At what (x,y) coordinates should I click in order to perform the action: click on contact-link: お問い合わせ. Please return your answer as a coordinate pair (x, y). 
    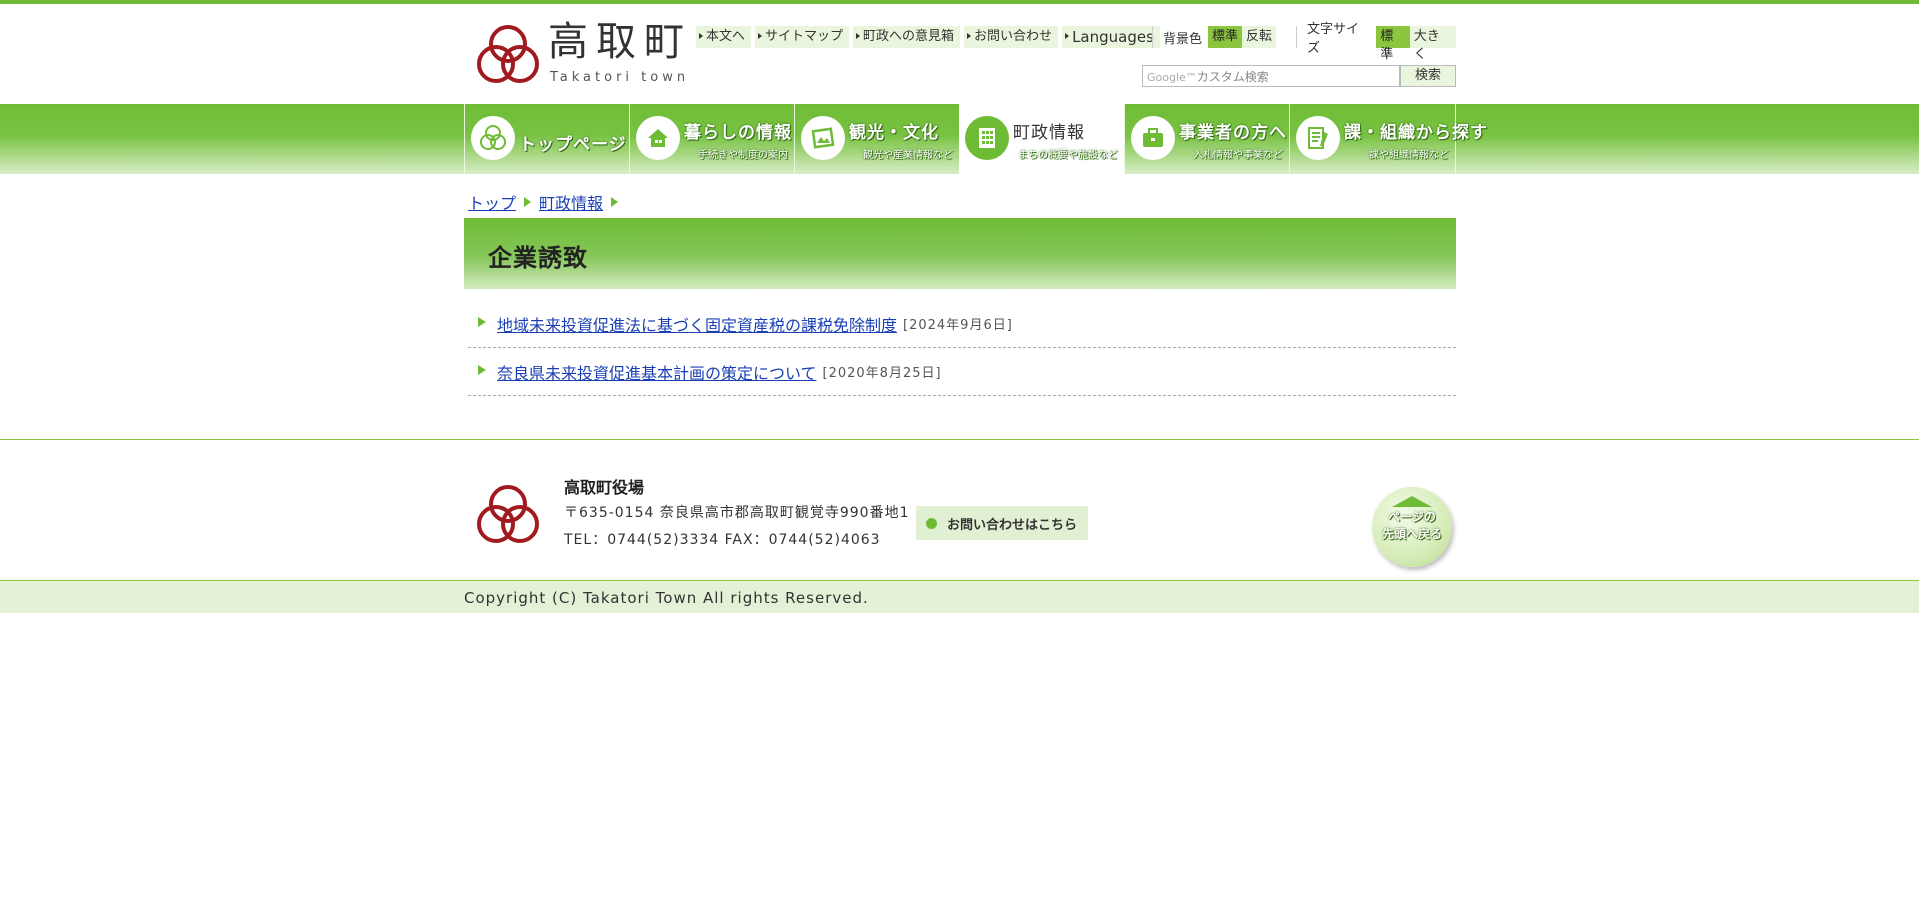
    Looking at the image, I should click on (1011, 37).